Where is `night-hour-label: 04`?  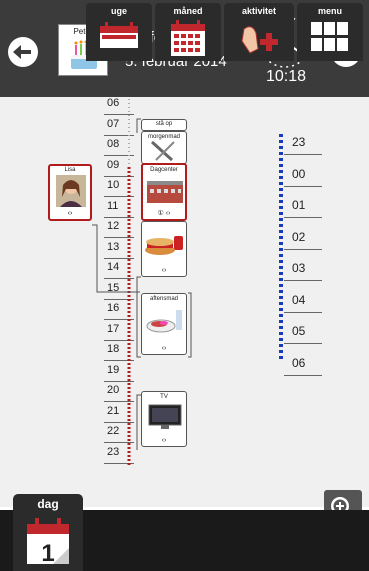
night-hour-label: 04 is located at coordinates (299, 299).